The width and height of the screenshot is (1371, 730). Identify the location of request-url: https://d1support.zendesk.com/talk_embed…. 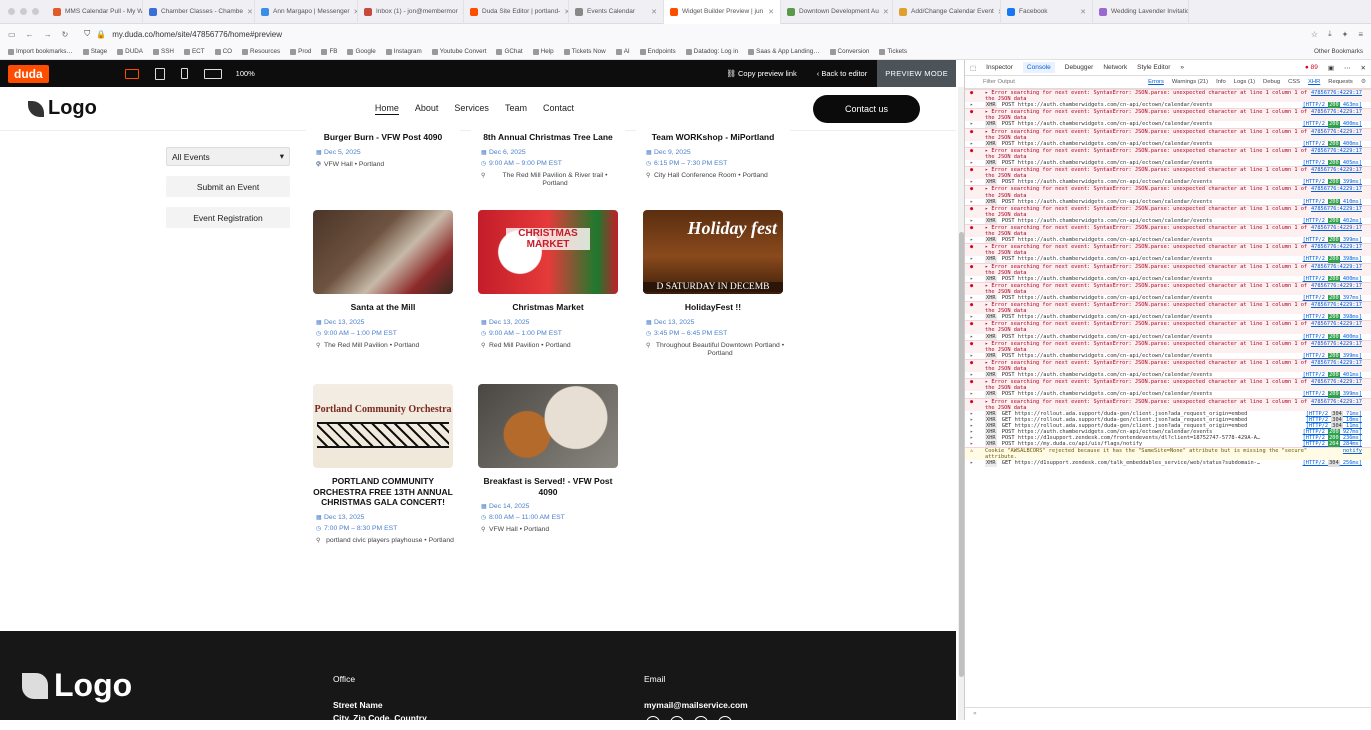
(1138, 463).